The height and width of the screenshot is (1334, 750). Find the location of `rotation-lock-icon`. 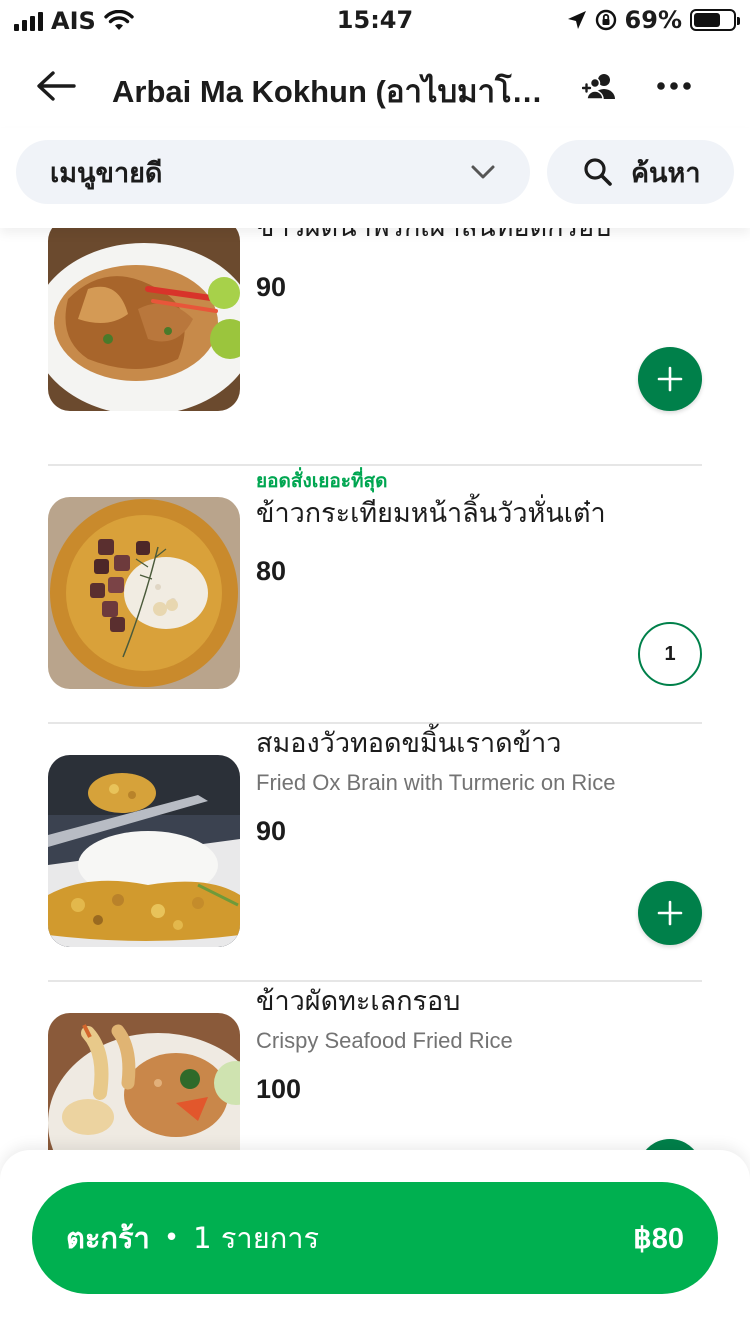

rotation-lock-icon is located at coordinates (606, 20).